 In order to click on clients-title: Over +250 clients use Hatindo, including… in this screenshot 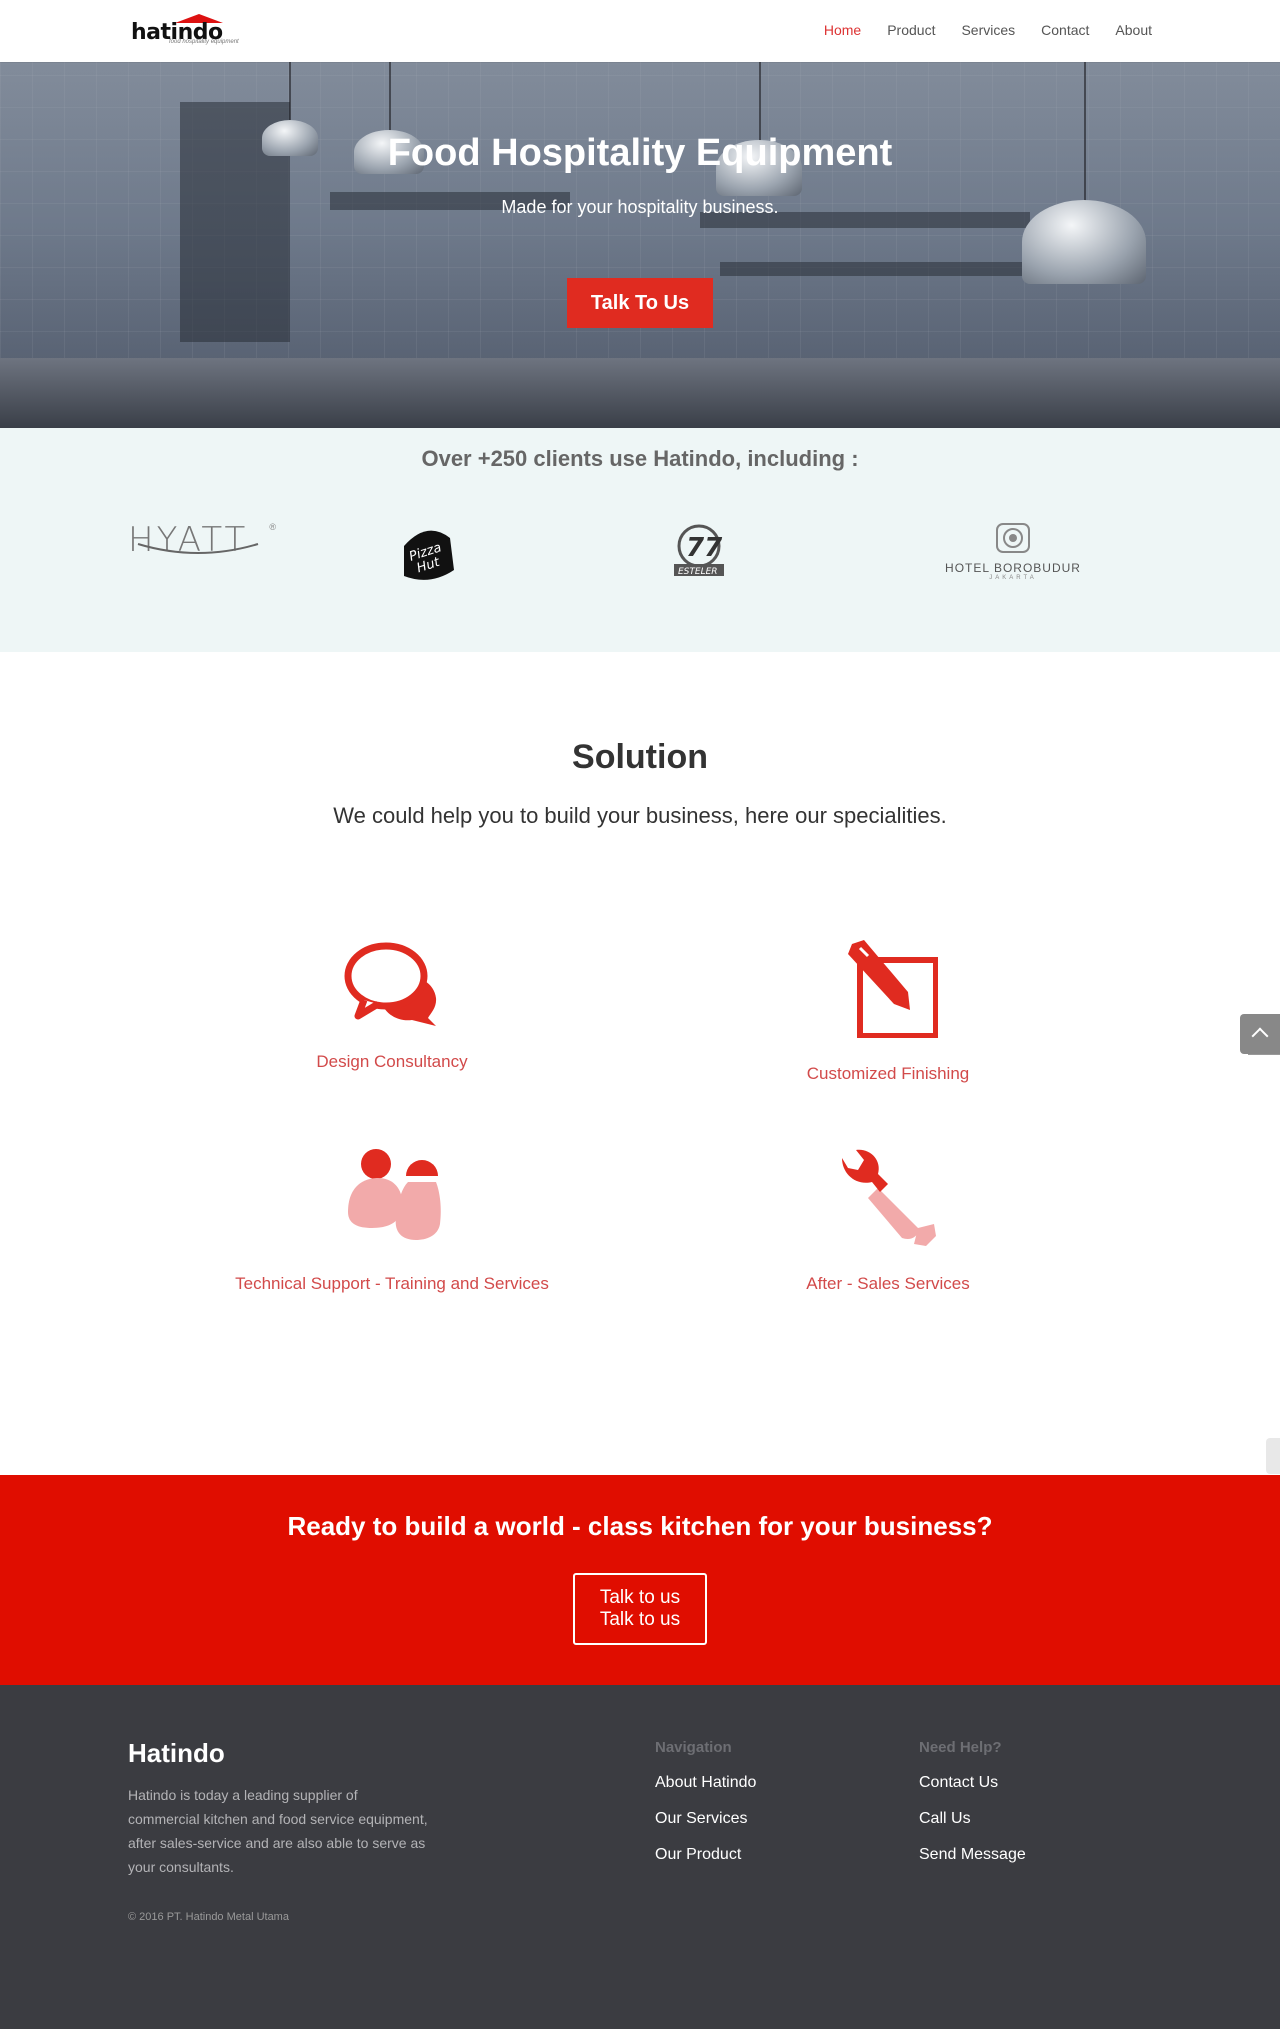, I will do `click(640, 458)`.